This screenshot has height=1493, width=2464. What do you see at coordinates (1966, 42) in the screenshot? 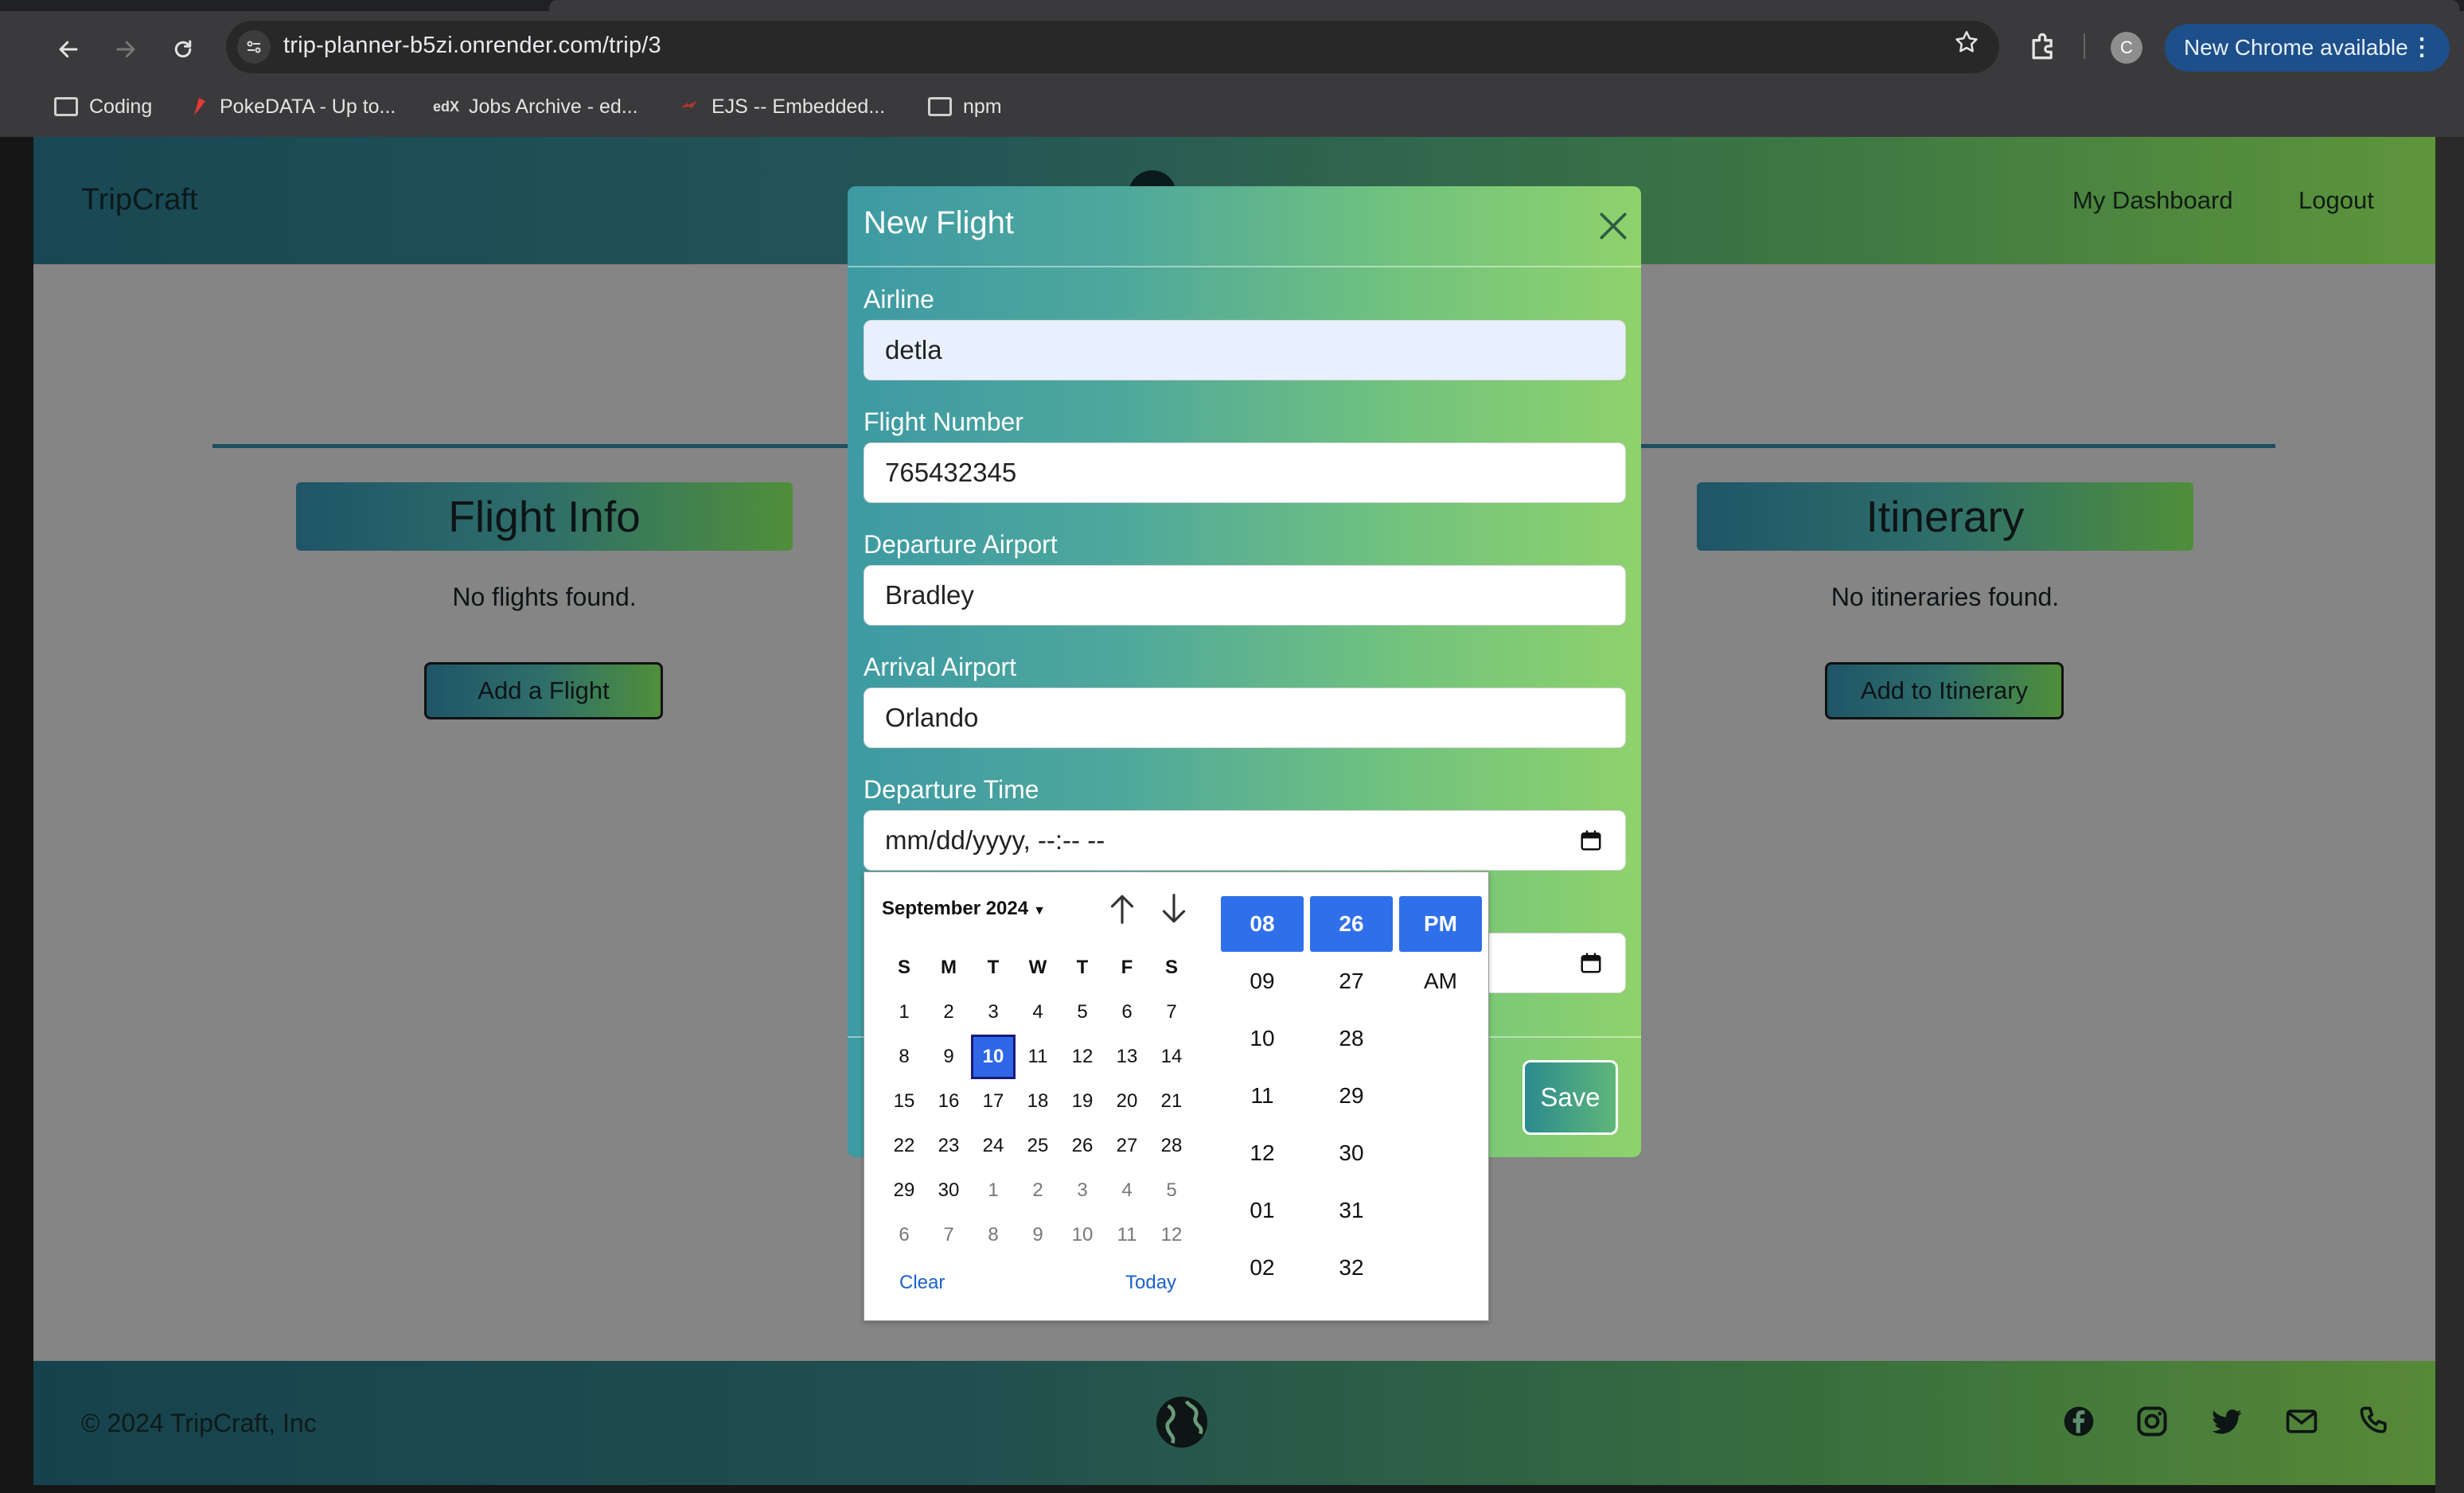
I see `bookmark-star-icon` at bounding box center [1966, 42].